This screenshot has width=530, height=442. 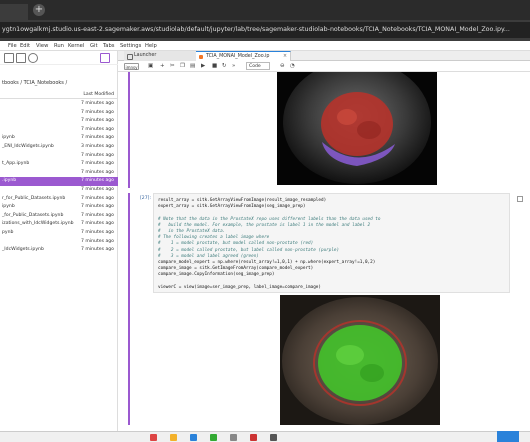 I want to click on document-tabs: Launcher TCIA_MONAI_Model_Zoo.ip ×, so click(x=324, y=56).